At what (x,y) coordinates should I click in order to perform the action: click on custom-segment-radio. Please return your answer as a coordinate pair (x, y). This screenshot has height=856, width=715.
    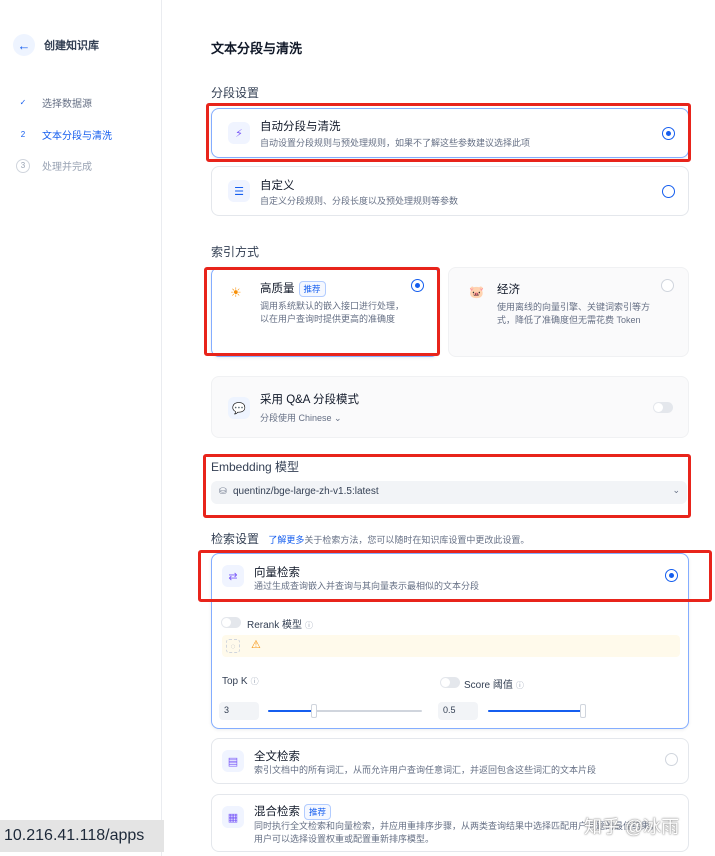
    Looking at the image, I should click on (668, 191).